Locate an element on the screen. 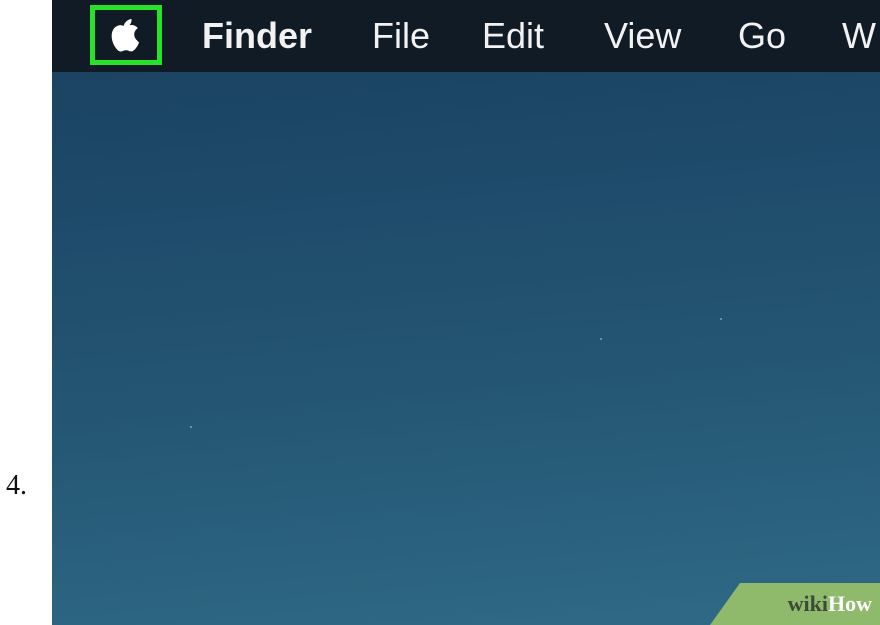 The image size is (880, 625). apple-menu-button is located at coordinates (126, 35).